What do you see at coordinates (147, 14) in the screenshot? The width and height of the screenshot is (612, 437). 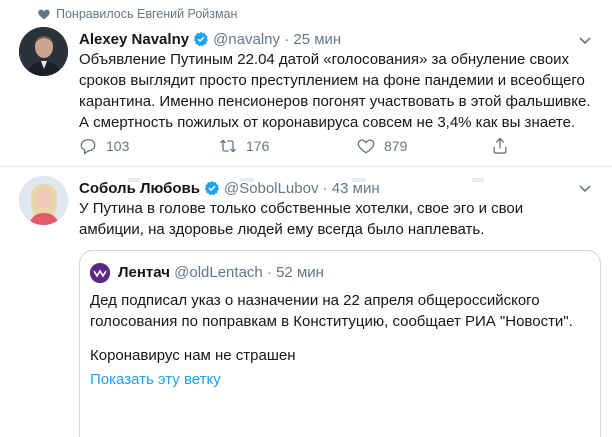 I see `social-context-text: Понравилось Евгений Ройзман` at bounding box center [147, 14].